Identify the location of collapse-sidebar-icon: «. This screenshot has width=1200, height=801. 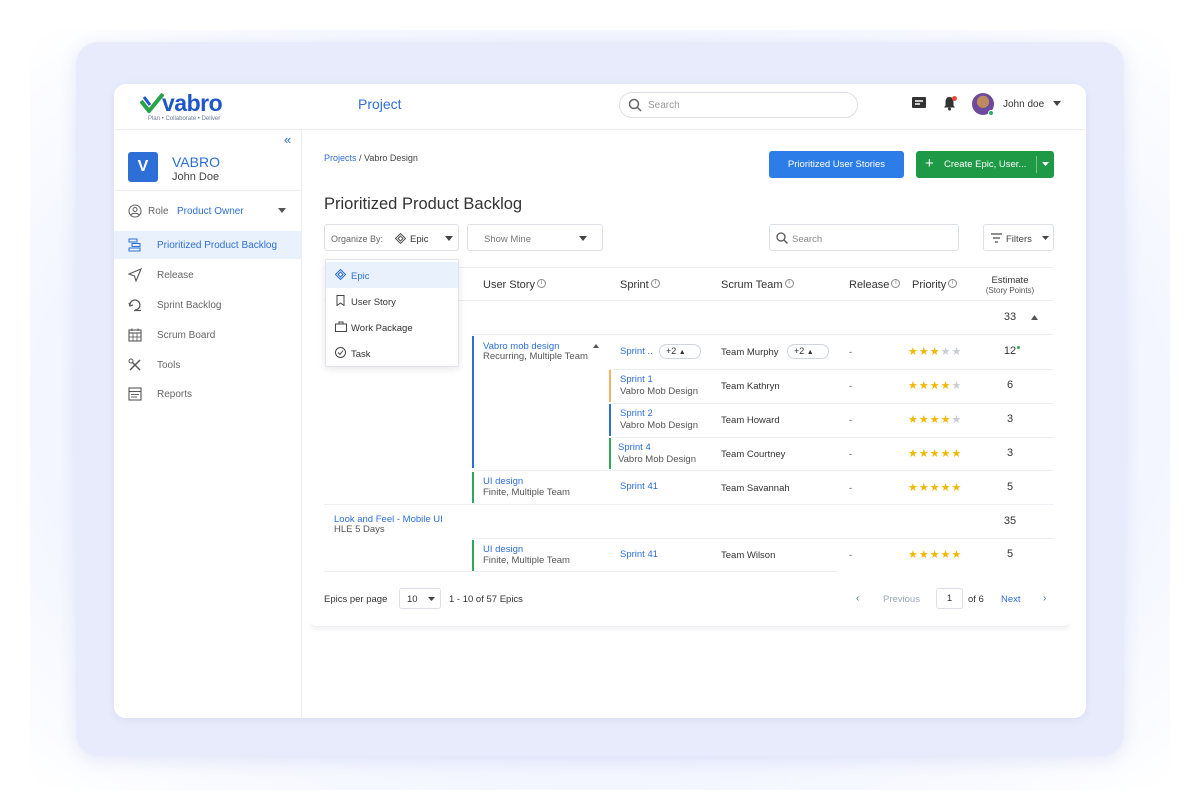
(287, 139).